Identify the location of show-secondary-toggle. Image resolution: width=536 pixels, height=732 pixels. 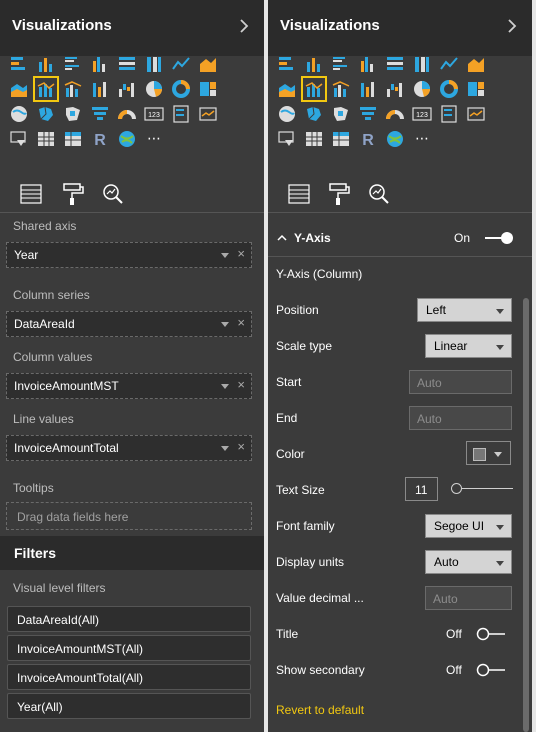
(491, 670).